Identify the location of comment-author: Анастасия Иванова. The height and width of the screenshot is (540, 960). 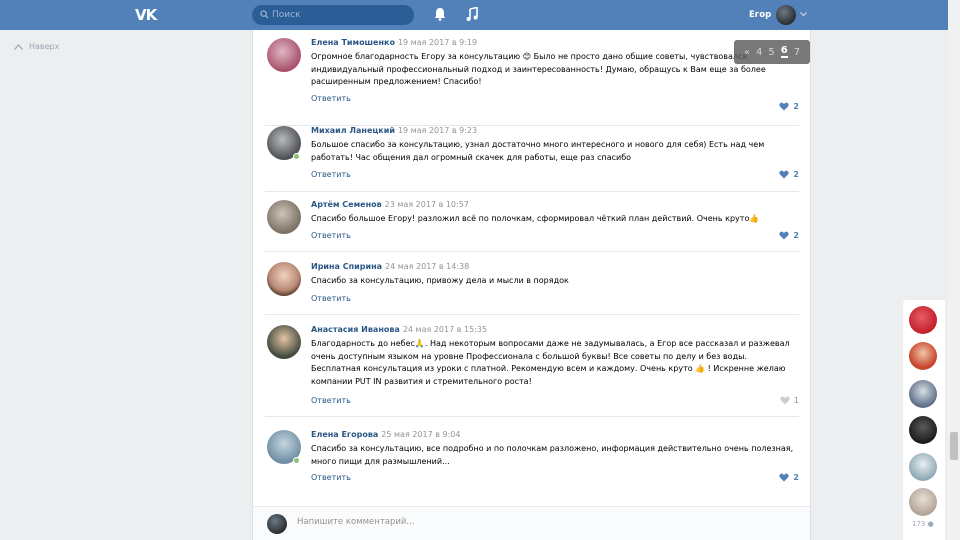
(355, 329).